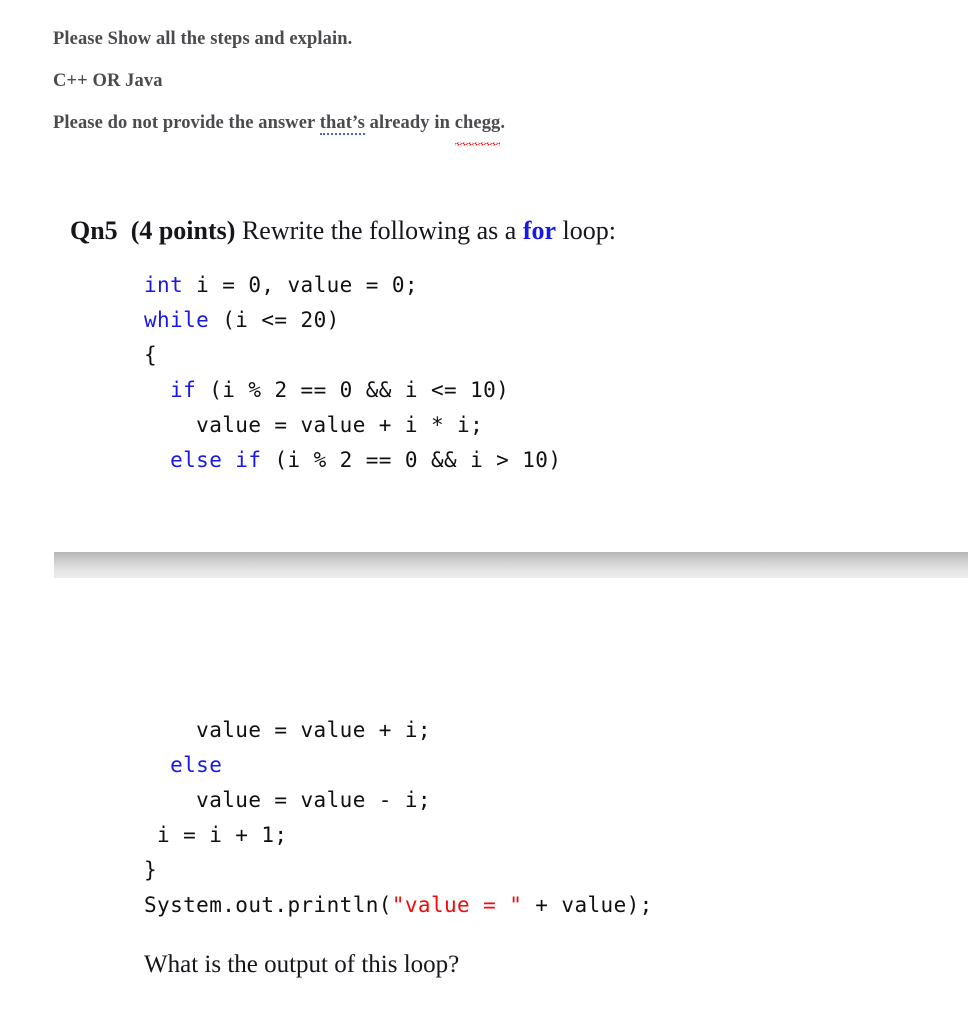 The width and height of the screenshot is (968, 1024). Describe the element at coordinates (216, 460) in the screenshot. I see `code-keyword: else if` at that location.